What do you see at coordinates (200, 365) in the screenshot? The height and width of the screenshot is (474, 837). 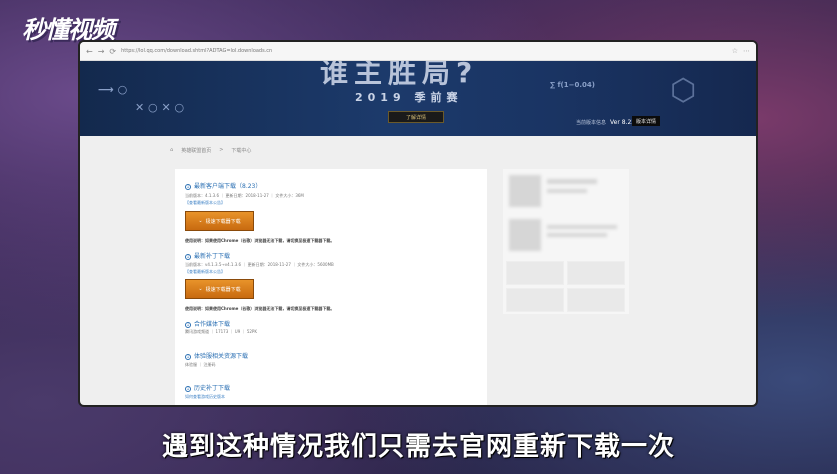 I see `section-pbe-meta: 体验服 ｜ 注册码` at bounding box center [200, 365].